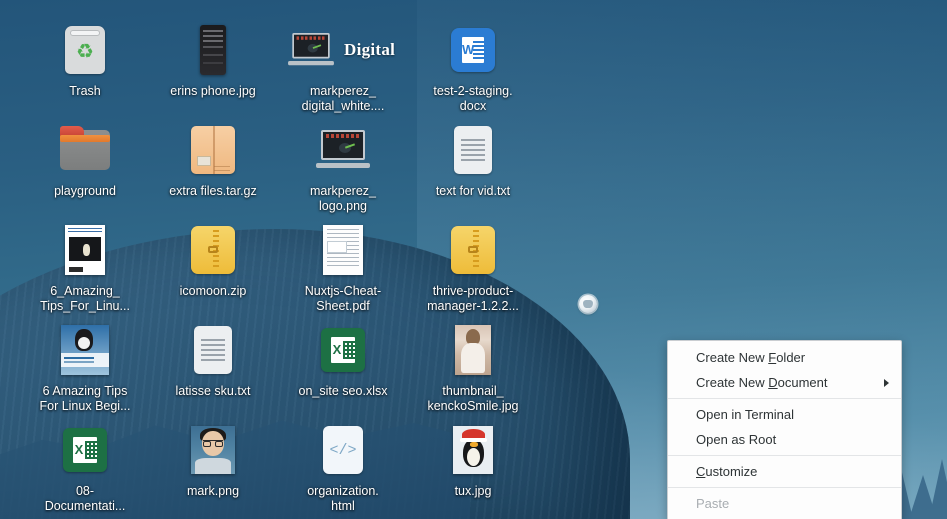 Image resolution: width=947 pixels, height=519 pixels. I want to click on woman-photo-icon, so click(473, 350).